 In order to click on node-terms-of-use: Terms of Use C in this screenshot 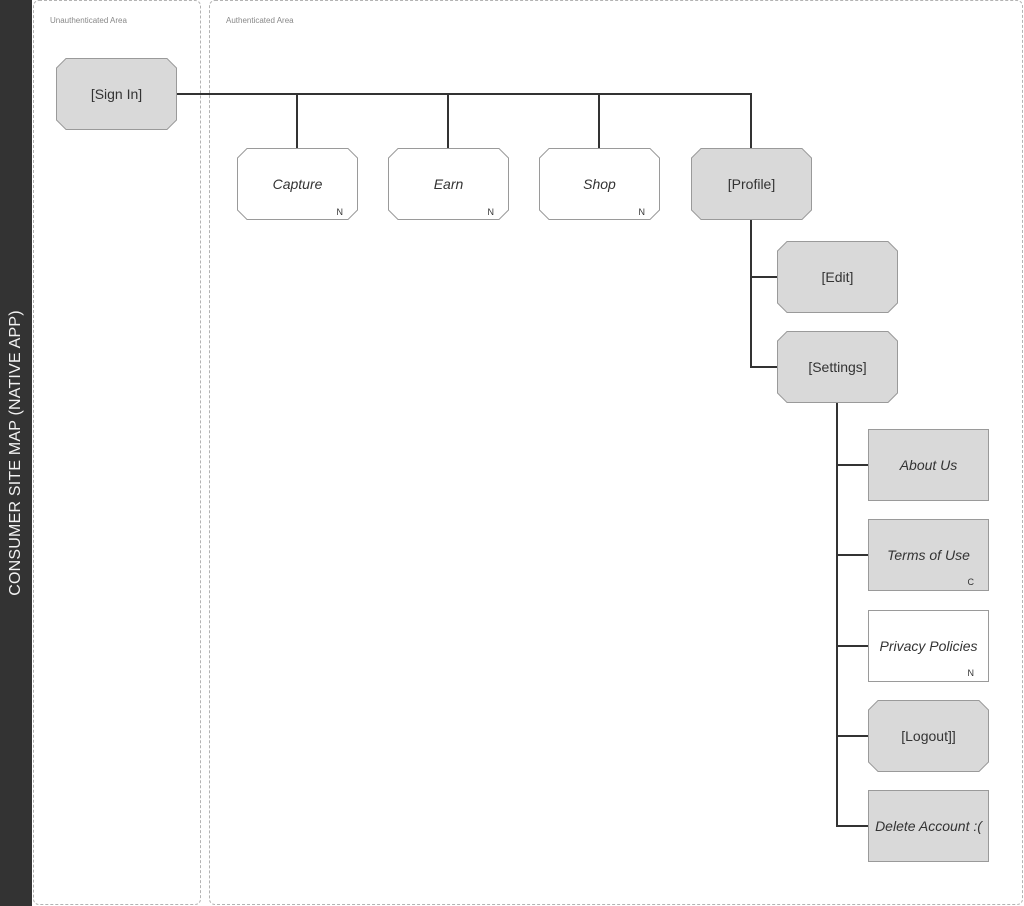, I will do `click(928, 555)`.